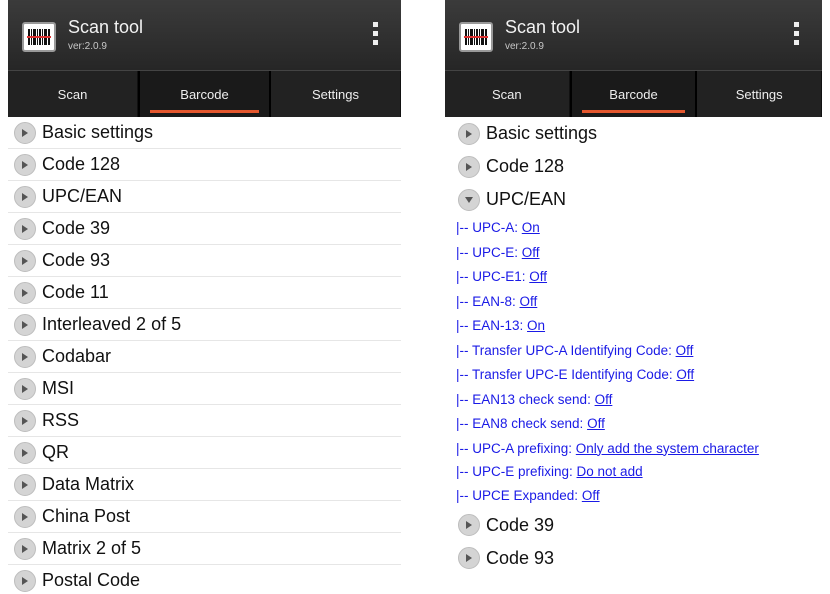  Describe the element at coordinates (469, 199) in the screenshot. I see `expanded-arrow-icon` at that location.